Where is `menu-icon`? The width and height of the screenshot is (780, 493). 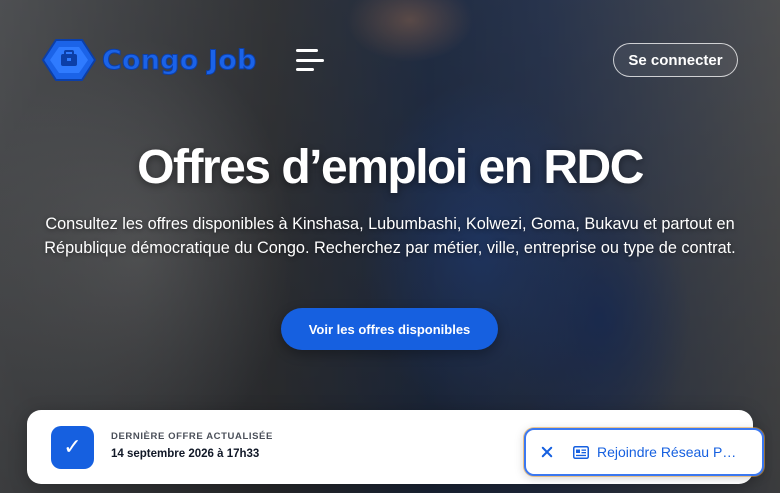
menu-icon is located at coordinates (310, 60).